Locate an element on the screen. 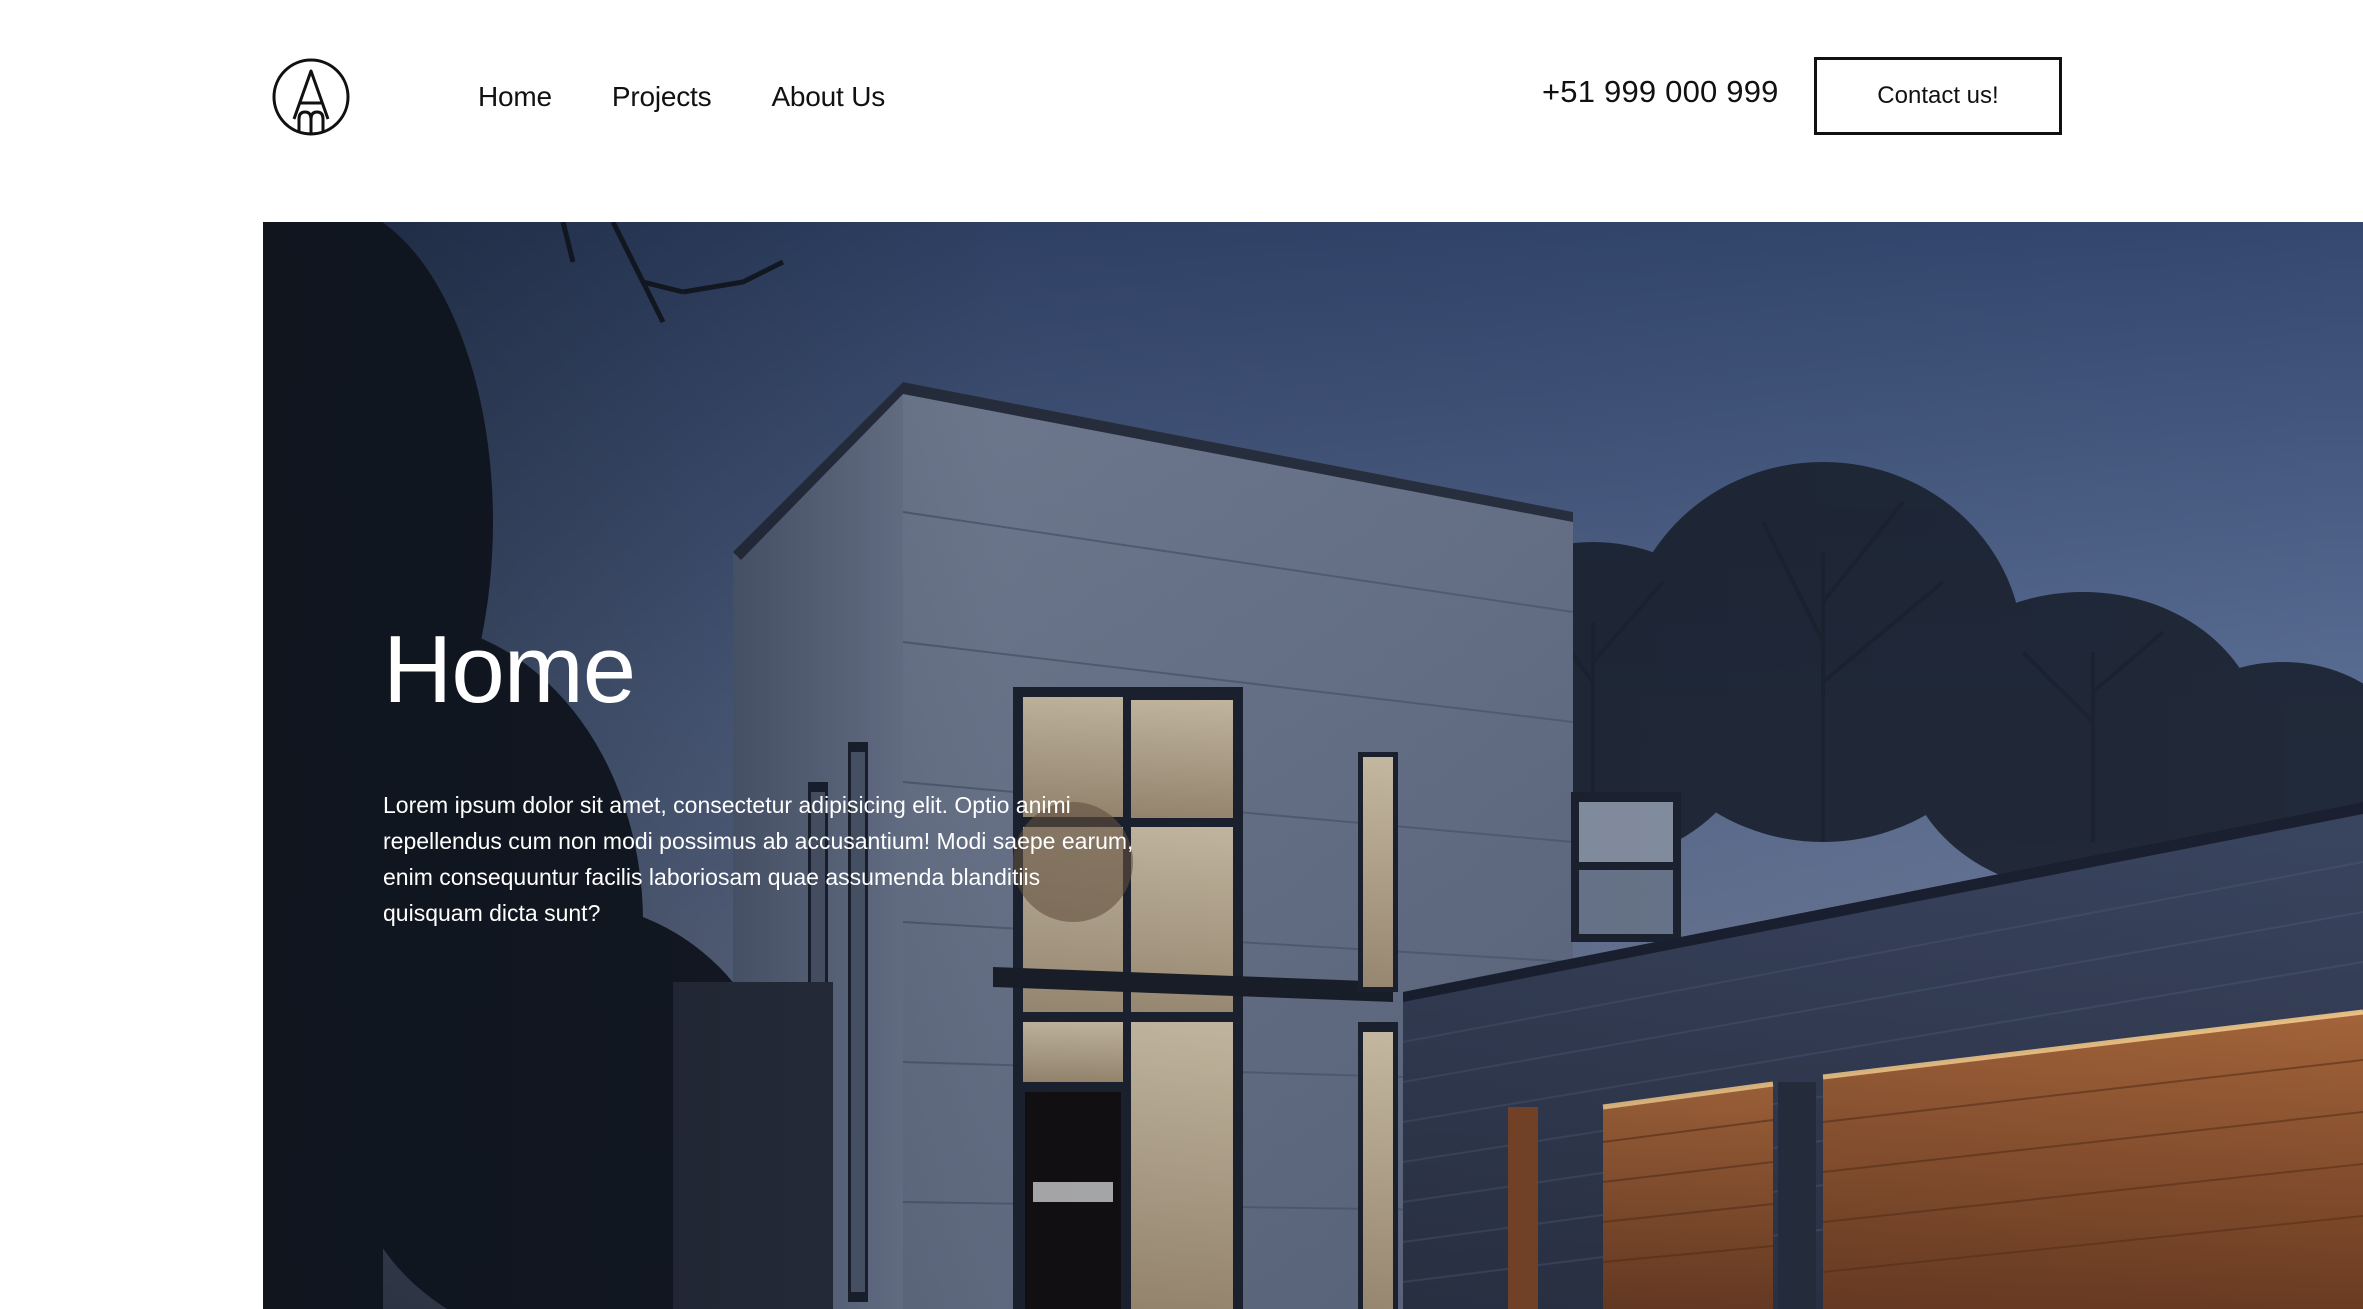  nav-item-home: Home is located at coordinates (515, 97).